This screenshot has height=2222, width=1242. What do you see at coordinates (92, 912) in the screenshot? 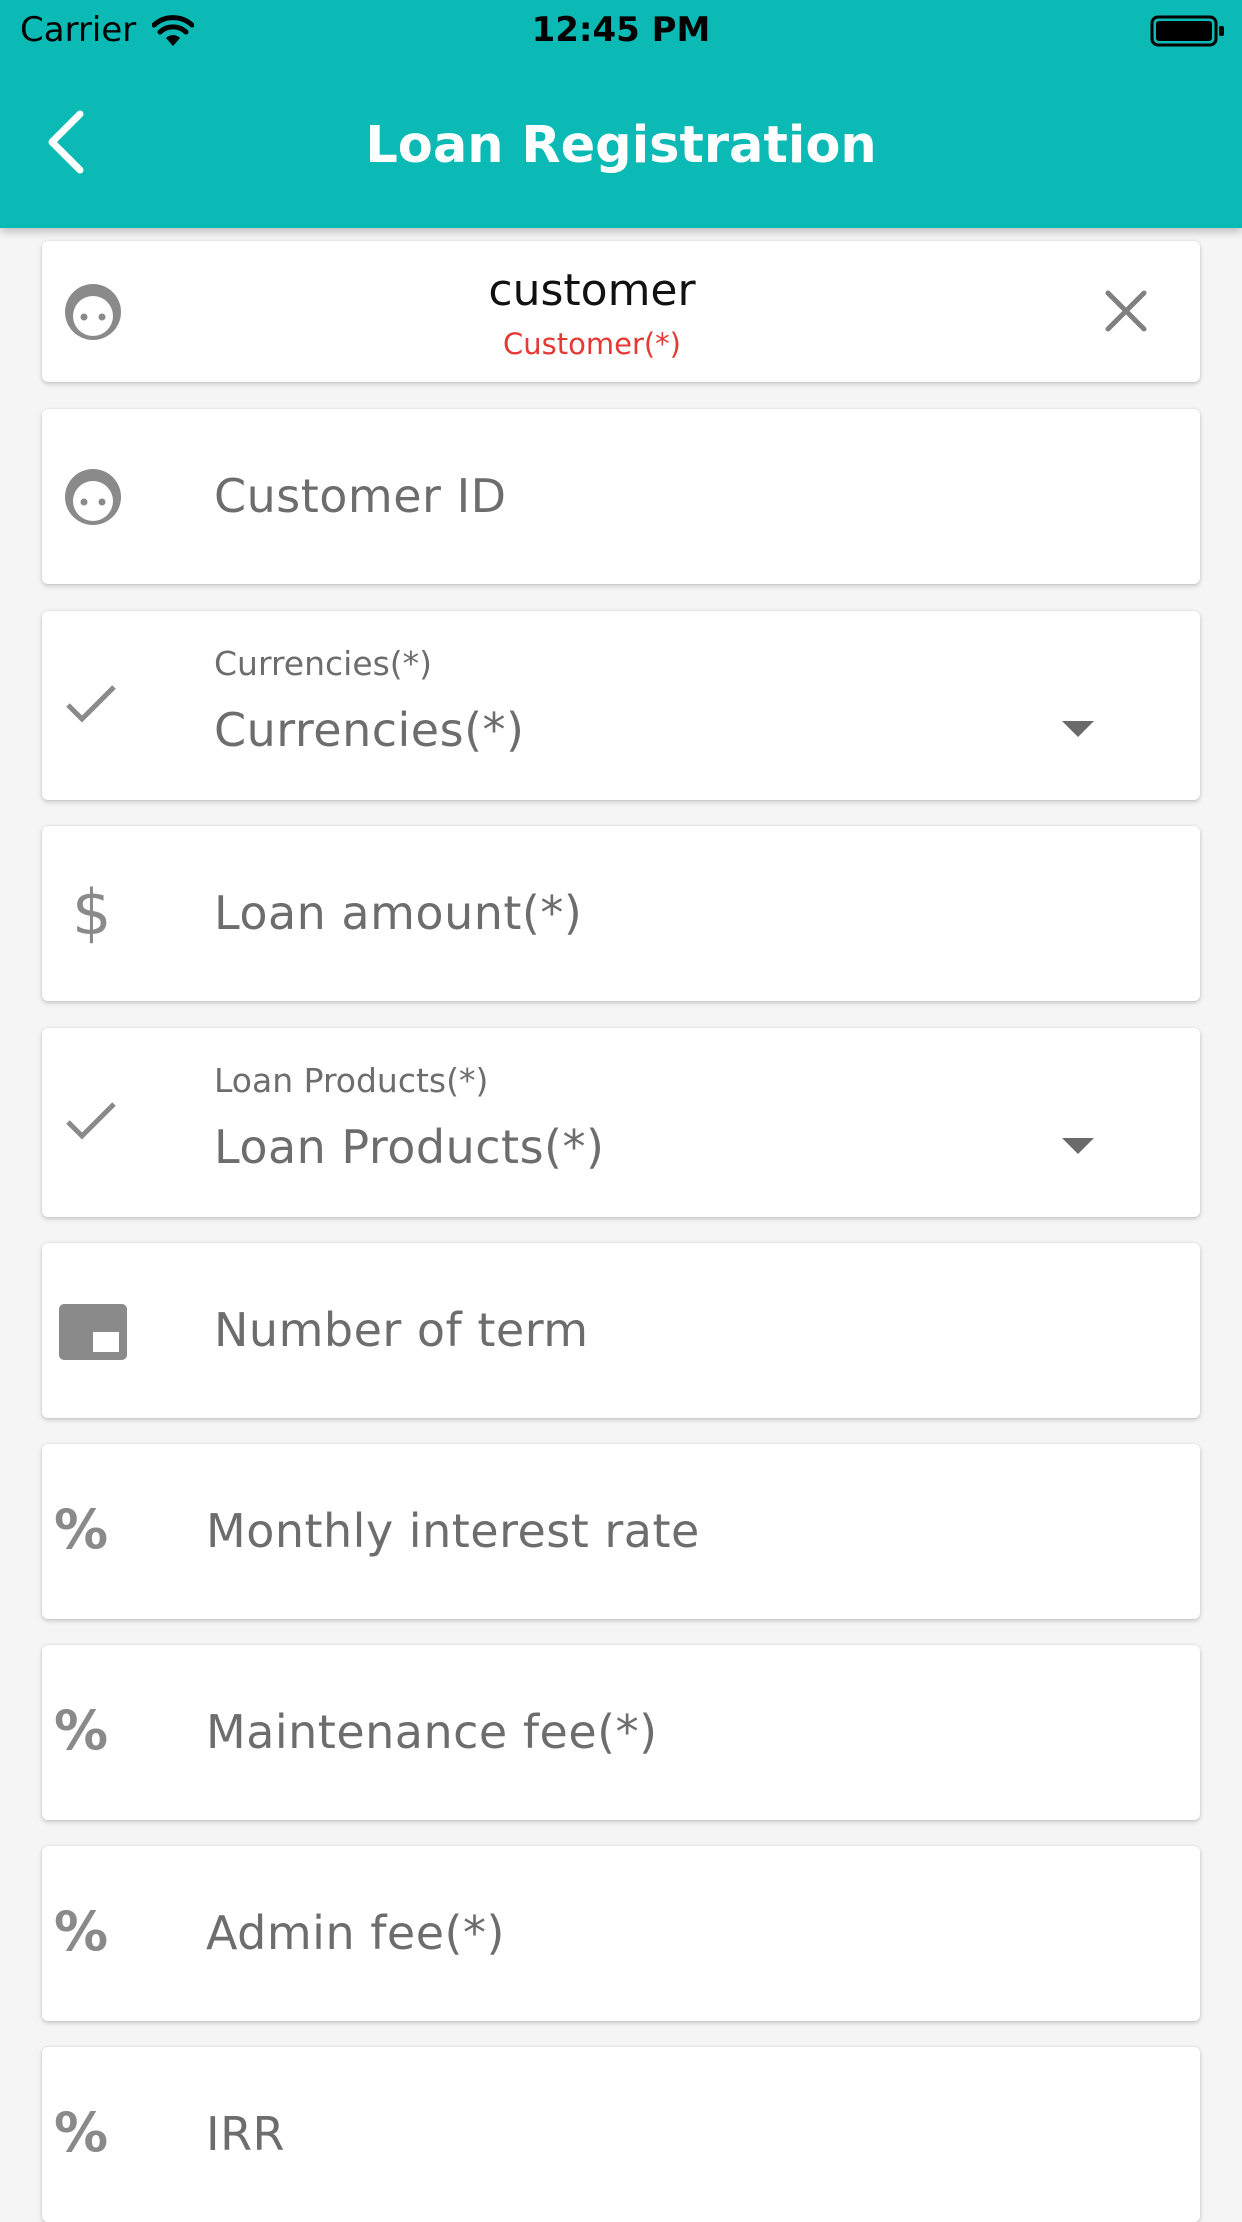
I see `dollar-icon: $` at bounding box center [92, 912].